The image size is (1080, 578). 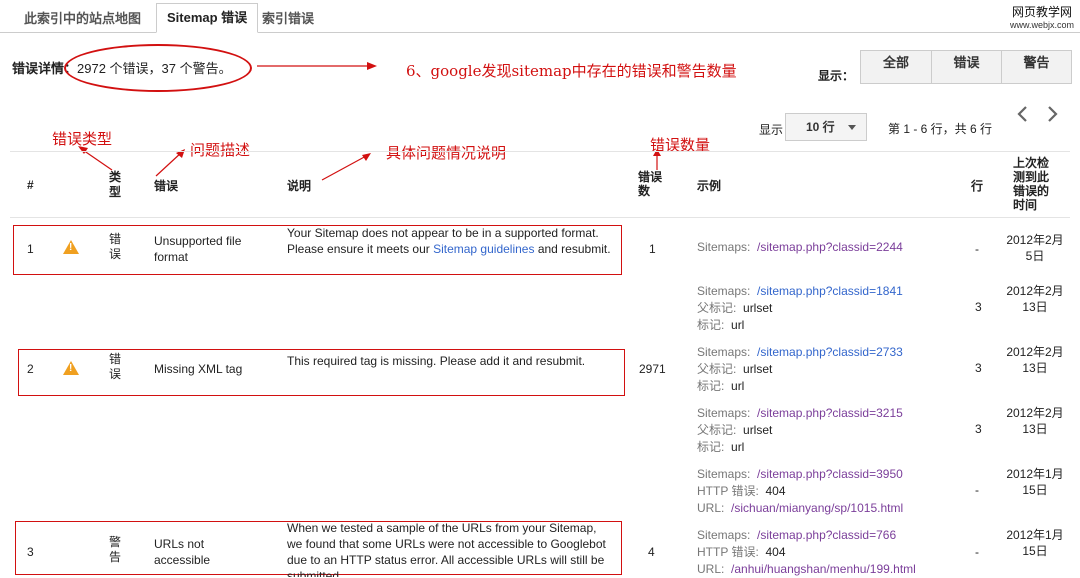 What do you see at coordinates (182, 552) in the screenshot?
I see `row-error: URLs not accessible` at bounding box center [182, 552].